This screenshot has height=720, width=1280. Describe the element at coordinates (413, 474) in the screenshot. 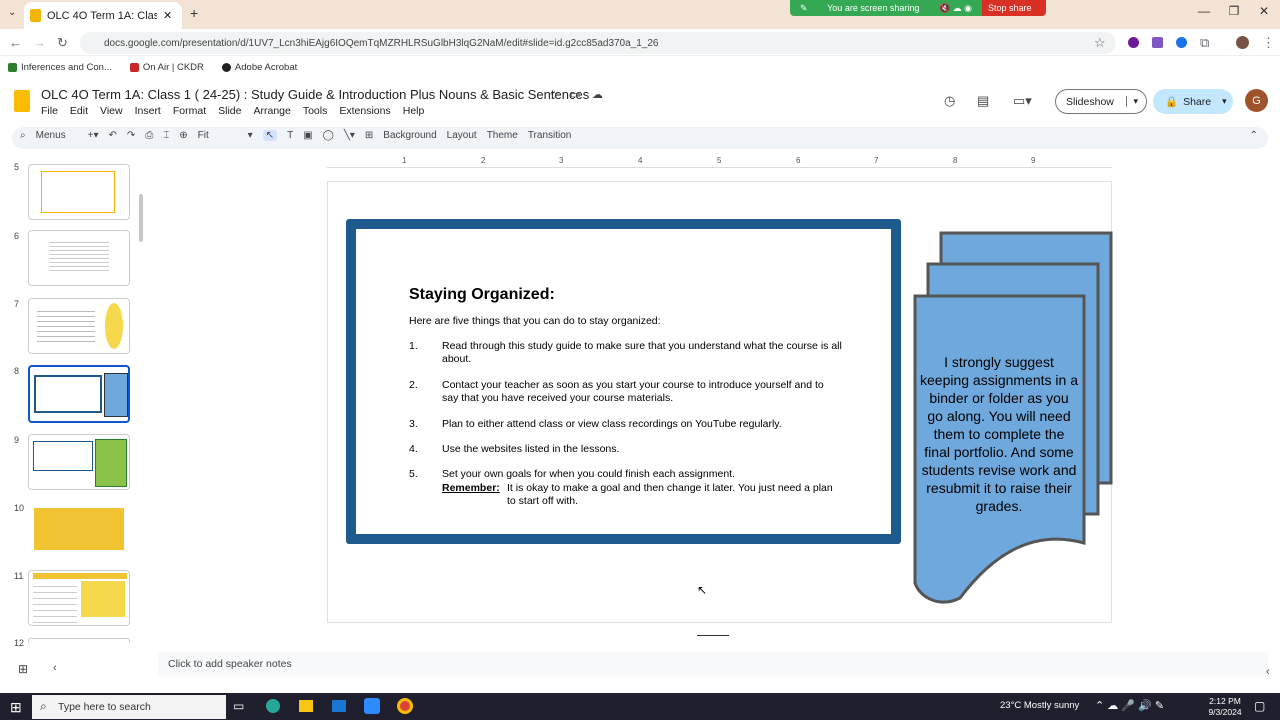

I see `list-number: 5.` at that location.